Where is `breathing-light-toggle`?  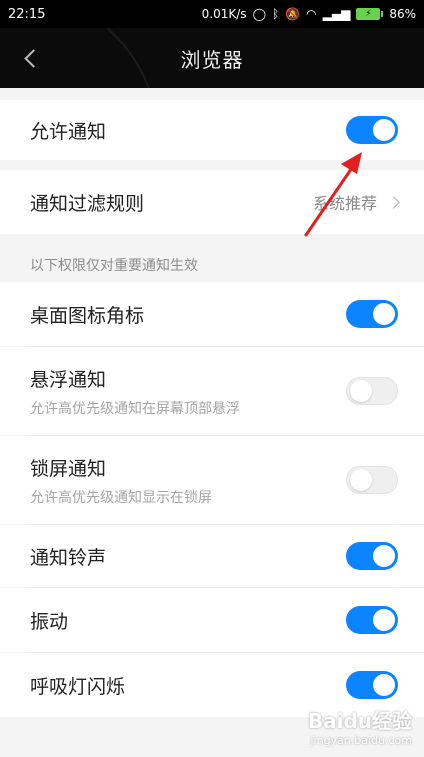
breathing-light-toggle is located at coordinates (372, 685).